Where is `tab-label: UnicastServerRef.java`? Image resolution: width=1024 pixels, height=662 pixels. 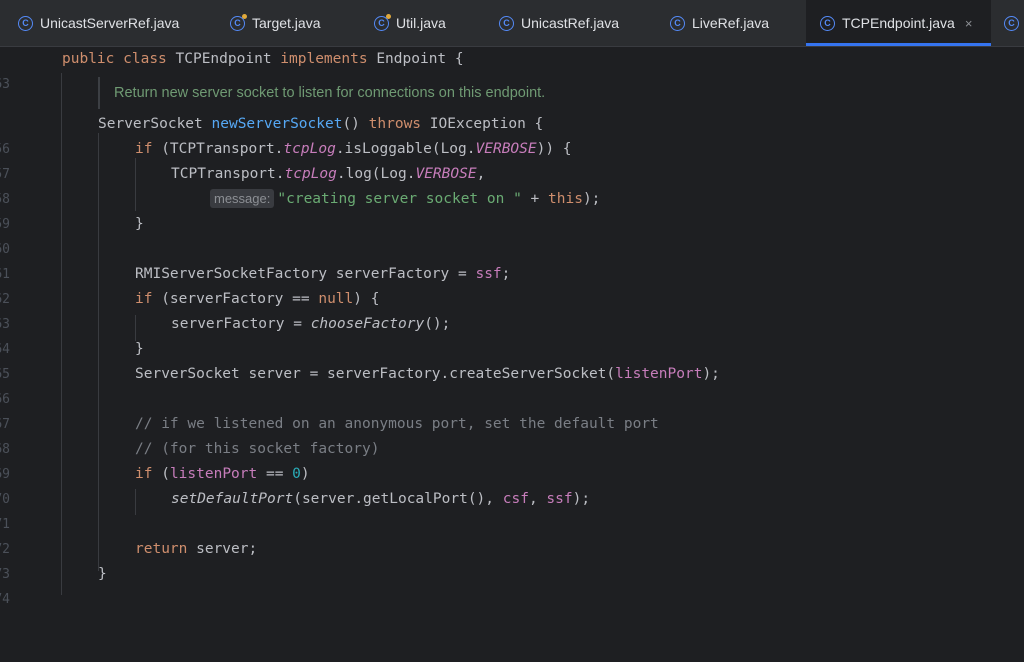 tab-label: UnicastServerRef.java is located at coordinates (110, 23).